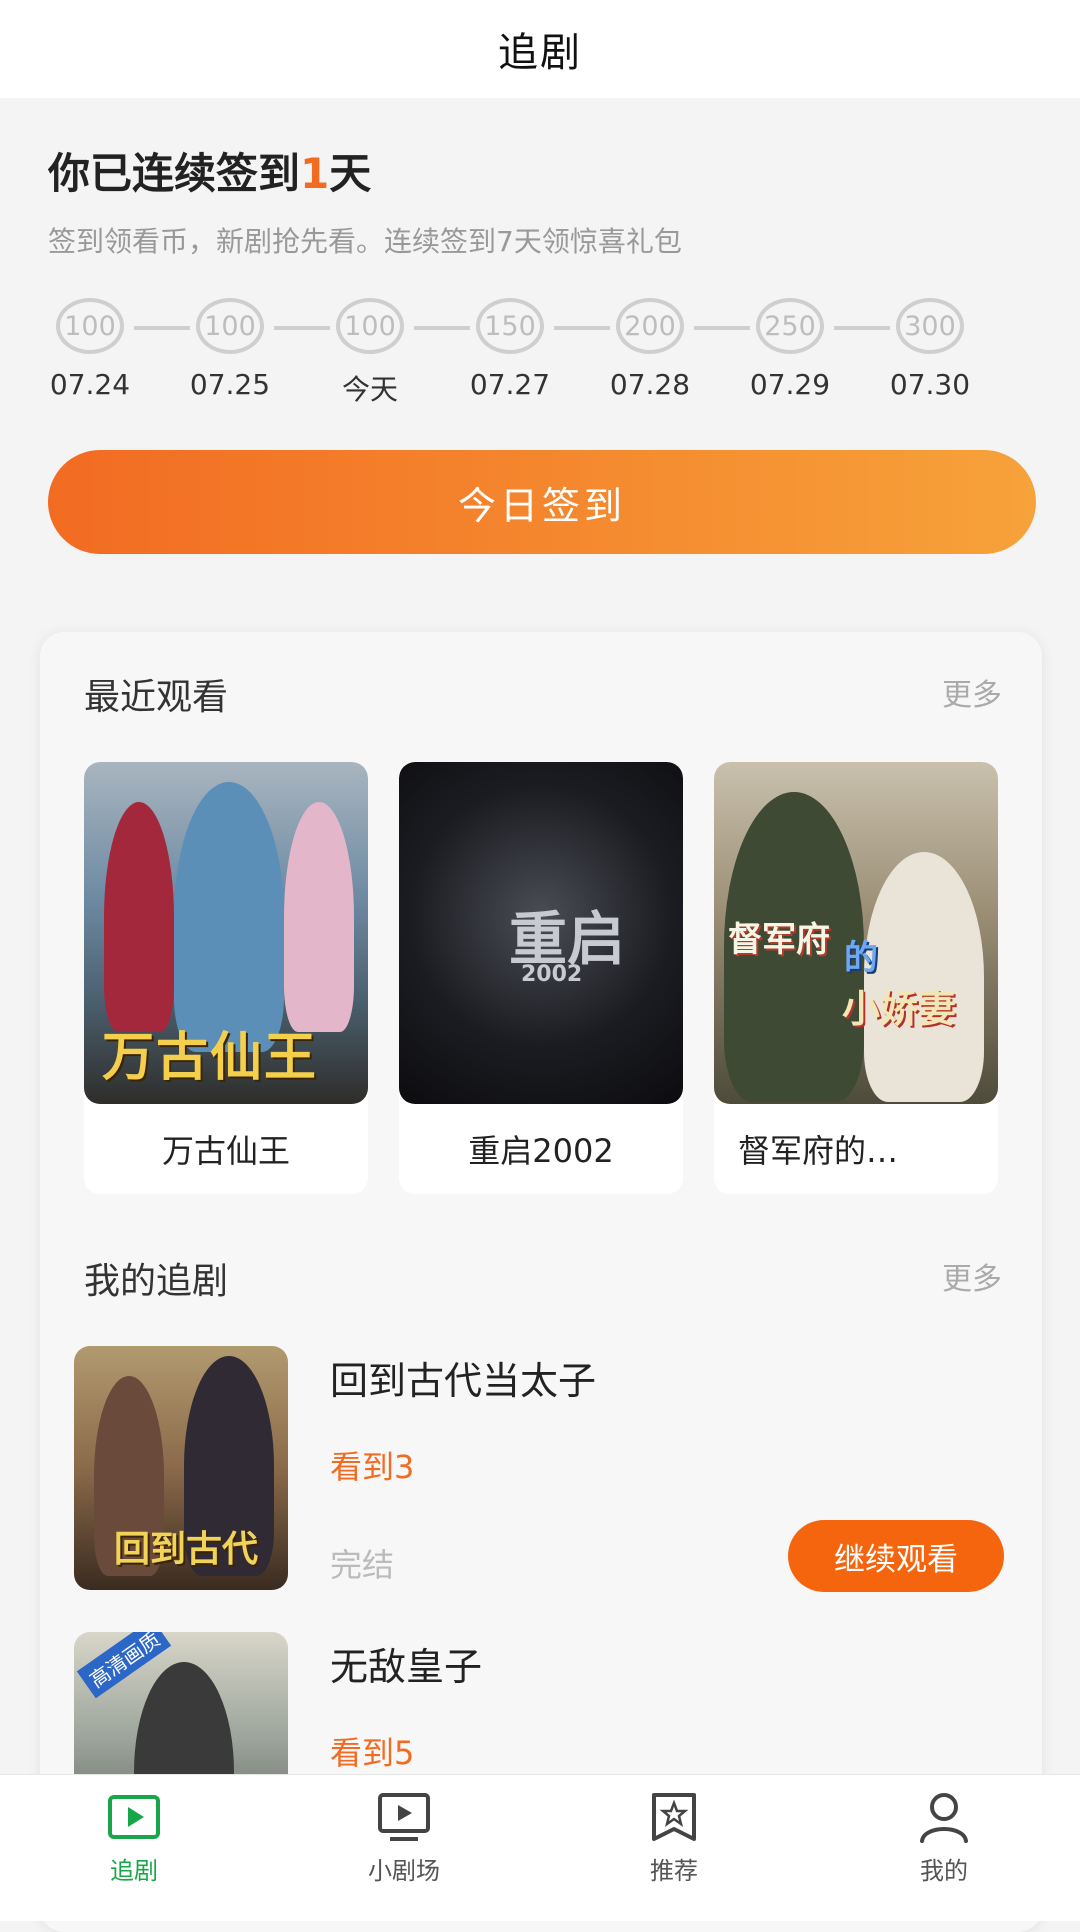  What do you see at coordinates (650, 384) in the screenshot?
I see `day-date: 07.28` at bounding box center [650, 384].